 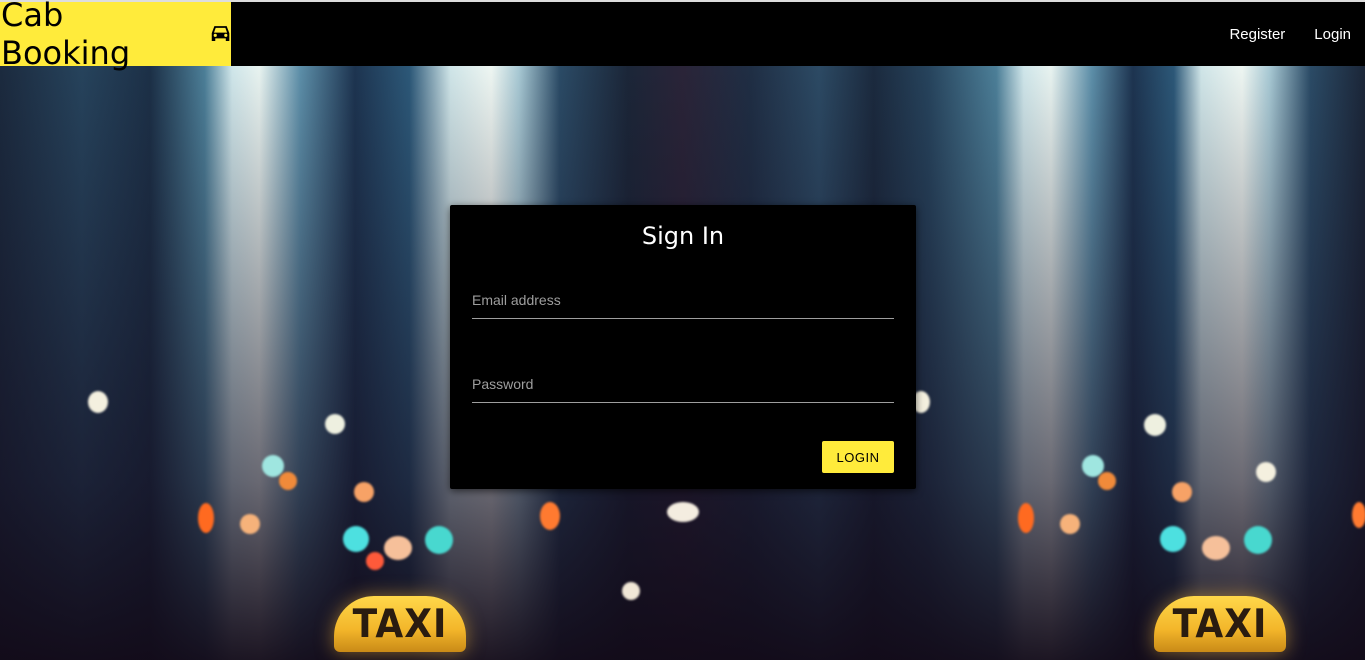 I want to click on signin-card: Sign In LOGIN, so click(x=683, y=347).